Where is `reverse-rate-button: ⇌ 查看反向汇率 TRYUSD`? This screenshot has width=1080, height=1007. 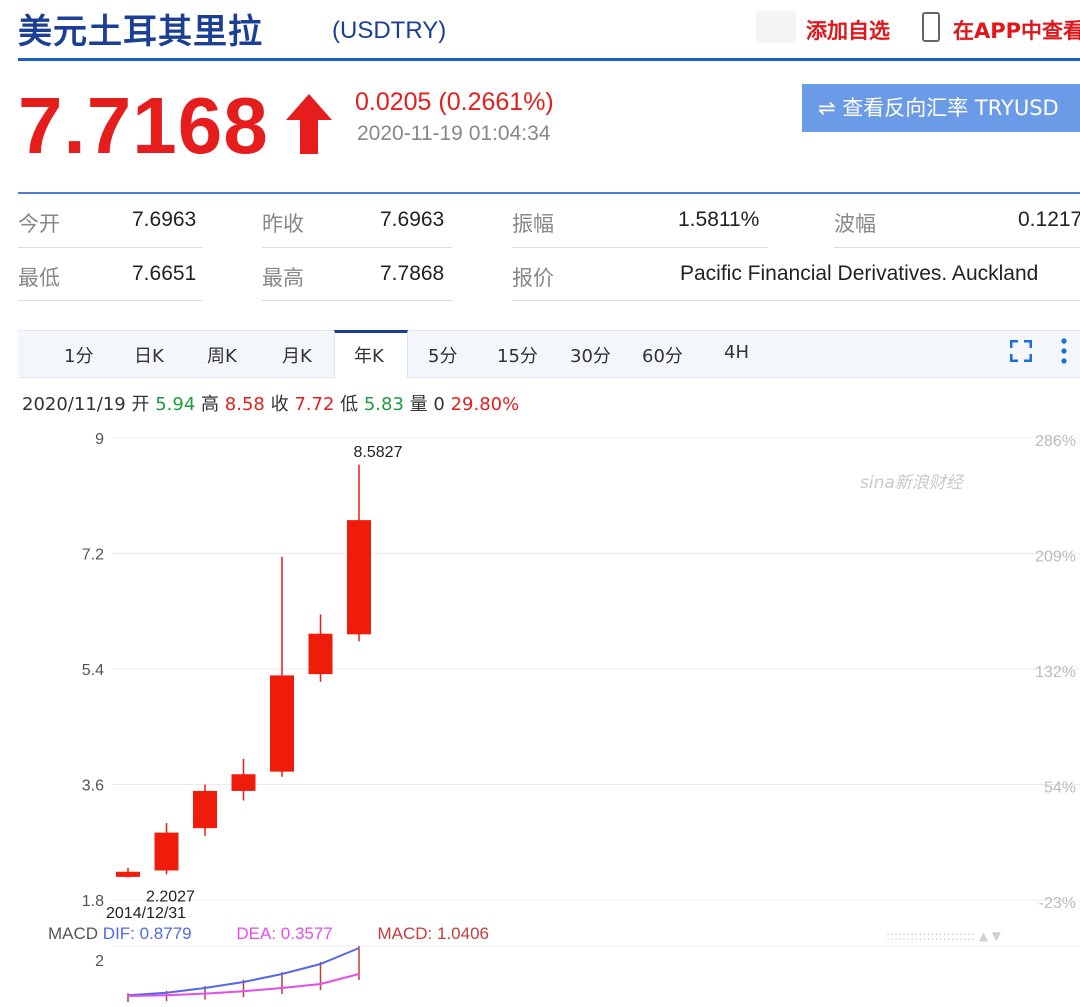
reverse-rate-button: ⇌ 查看反向汇率 TRYUSD is located at coordinates (941, 108).